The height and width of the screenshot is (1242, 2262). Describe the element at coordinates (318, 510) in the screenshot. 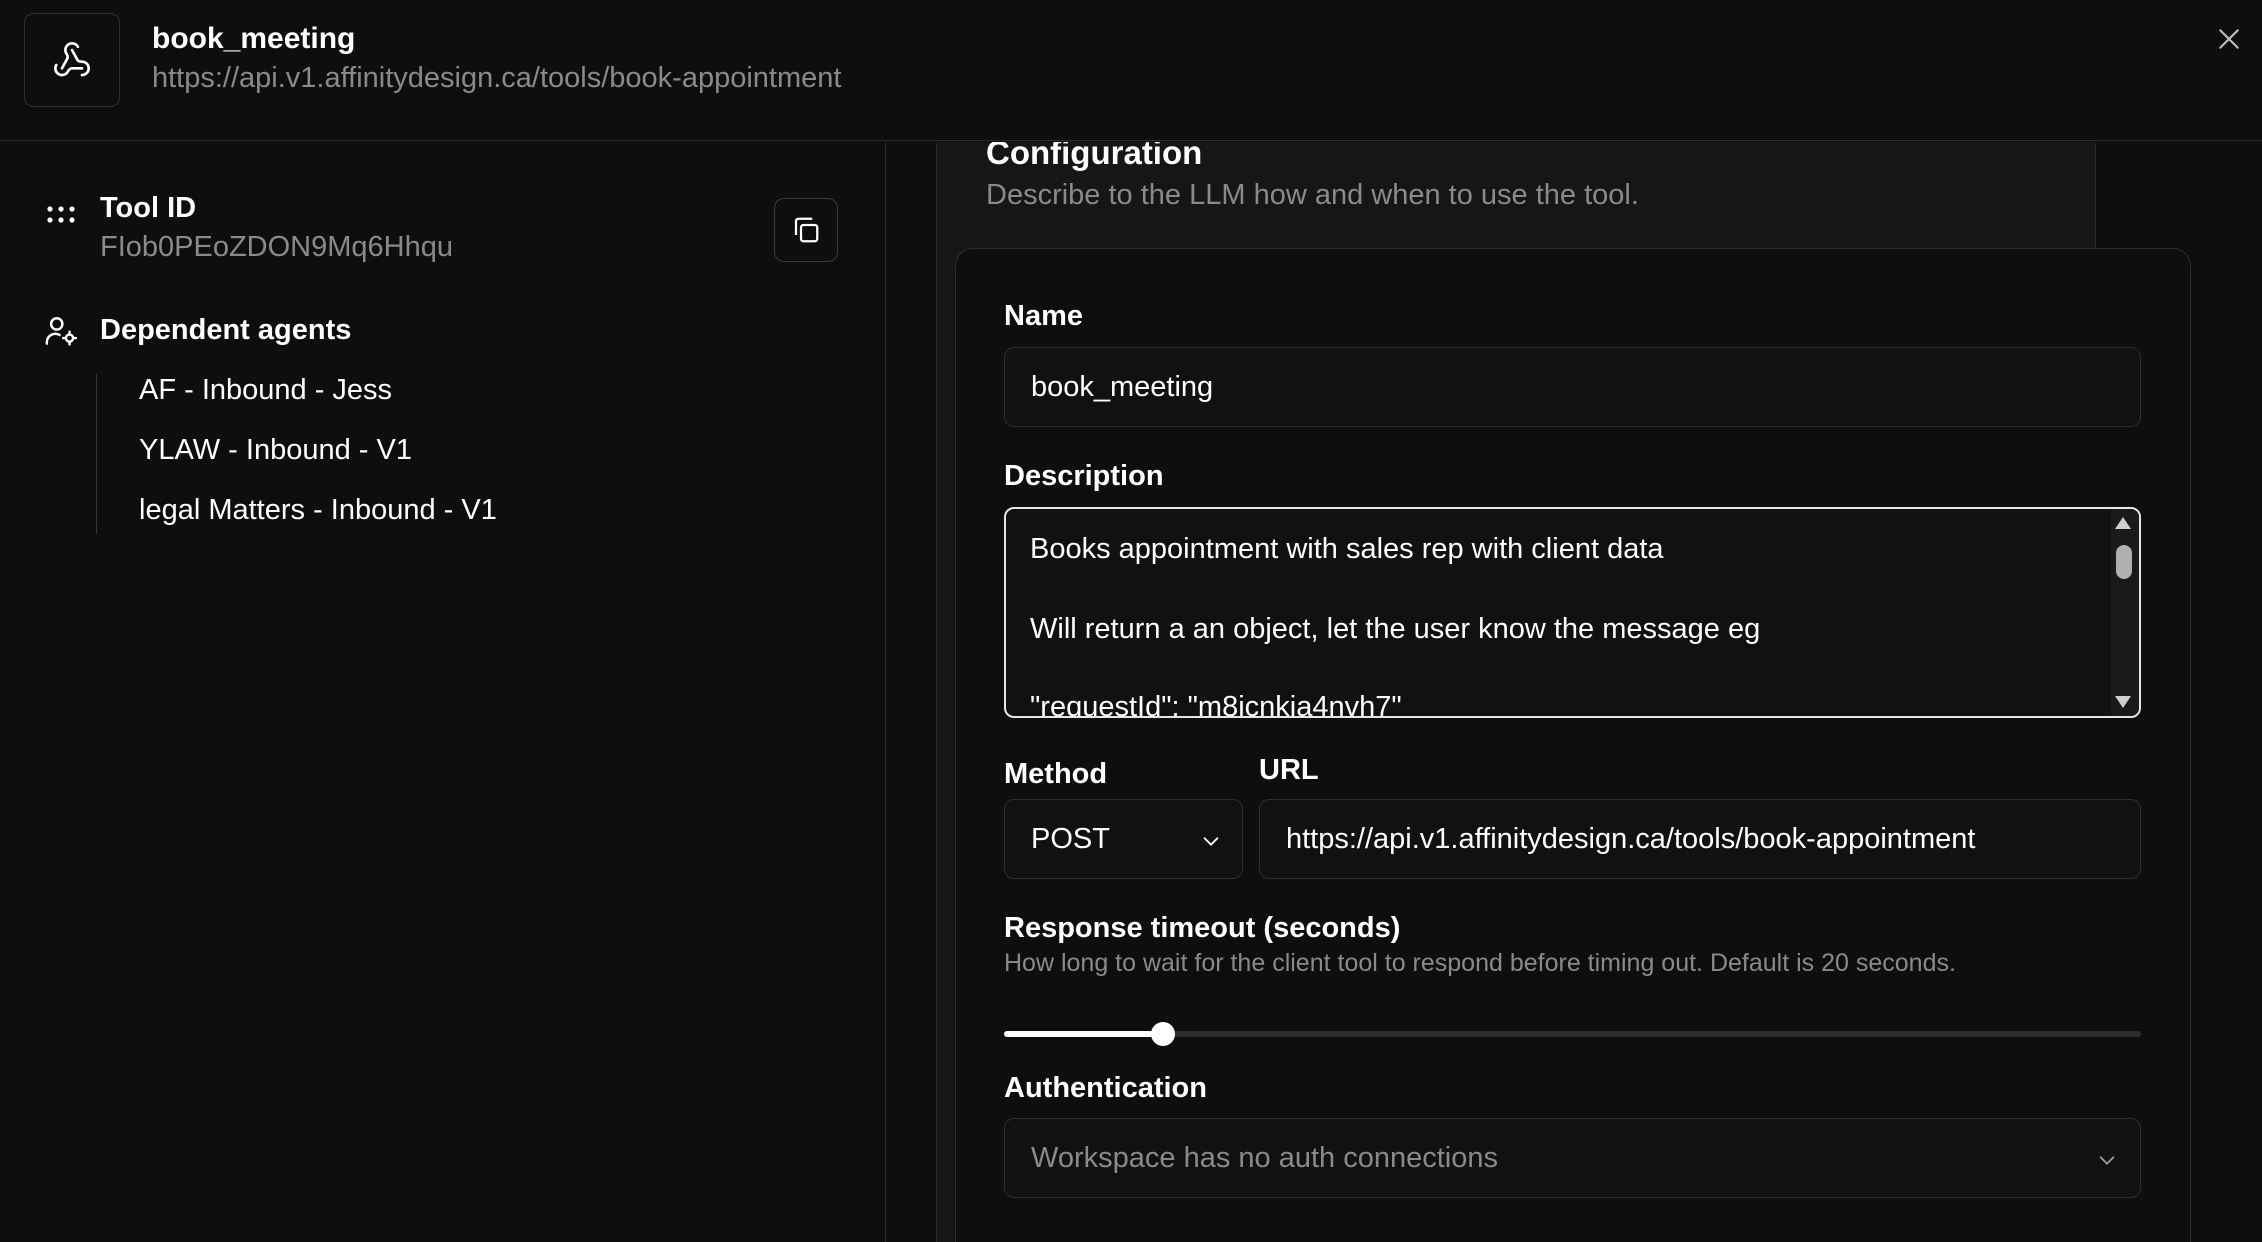

I see `agent-link: legal Matters - Inbound - V1` at that location.